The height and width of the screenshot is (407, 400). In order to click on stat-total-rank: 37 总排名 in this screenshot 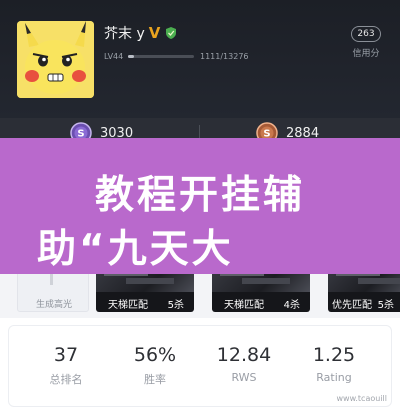, I will do `click(66, 365)`.